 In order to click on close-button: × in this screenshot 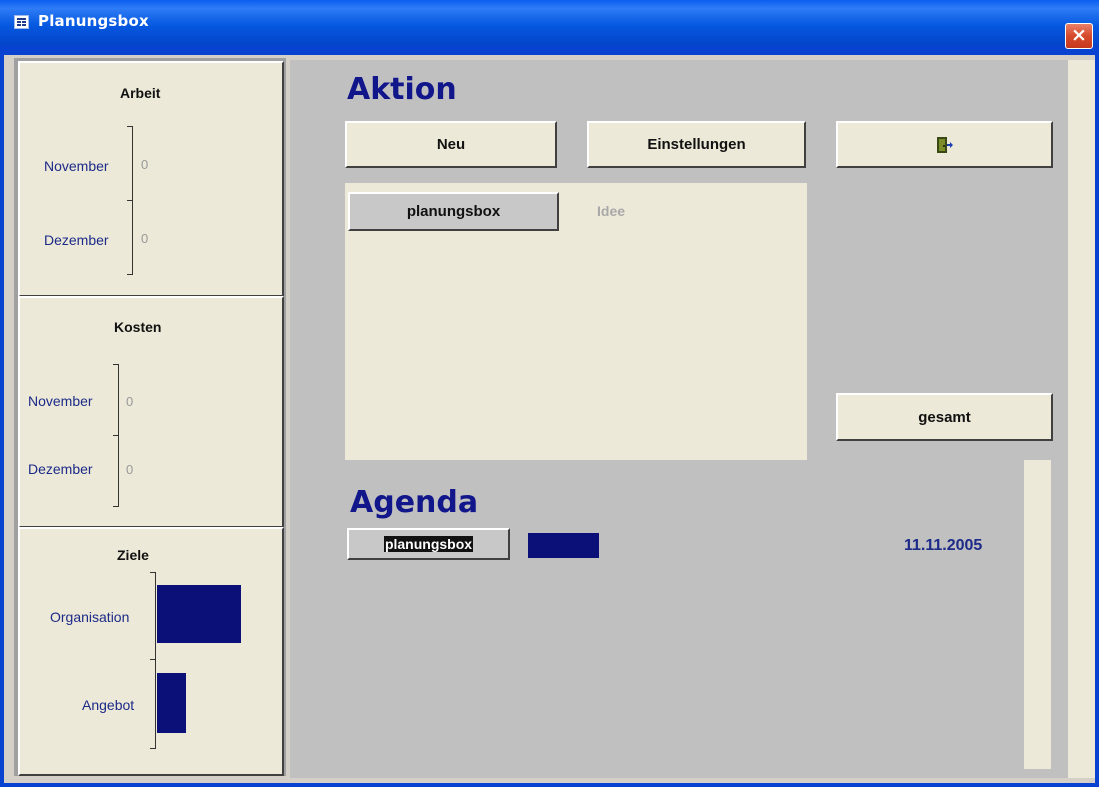, I will do `click(1079, 36)`.